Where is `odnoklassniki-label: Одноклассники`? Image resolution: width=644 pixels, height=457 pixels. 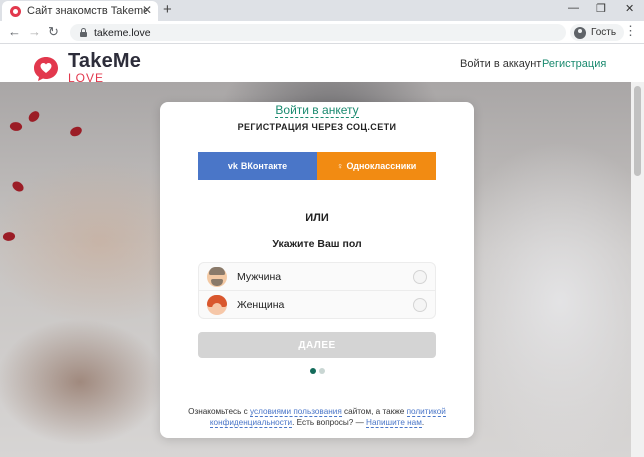
odnoklassniki-label: Одноклассники is located at coordinates (381, 166).